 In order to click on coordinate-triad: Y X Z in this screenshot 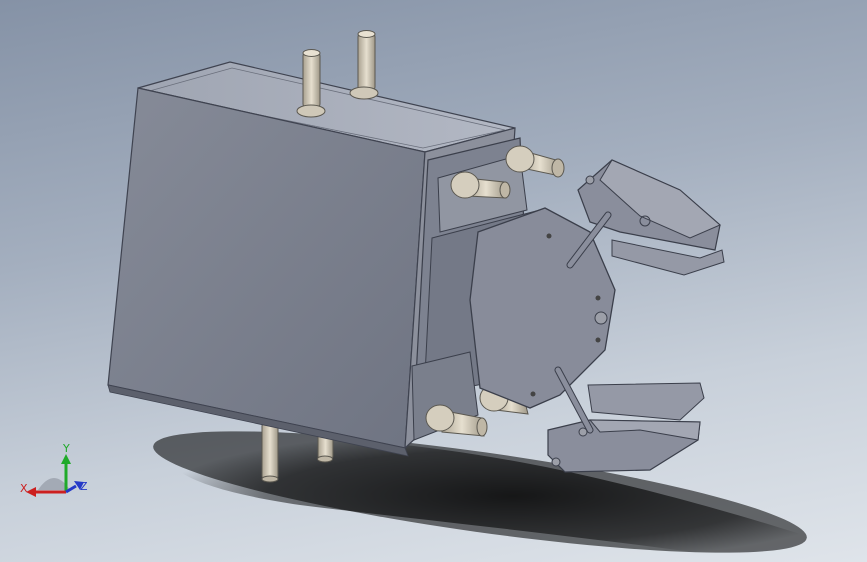, I will do `click(54, 469)`.